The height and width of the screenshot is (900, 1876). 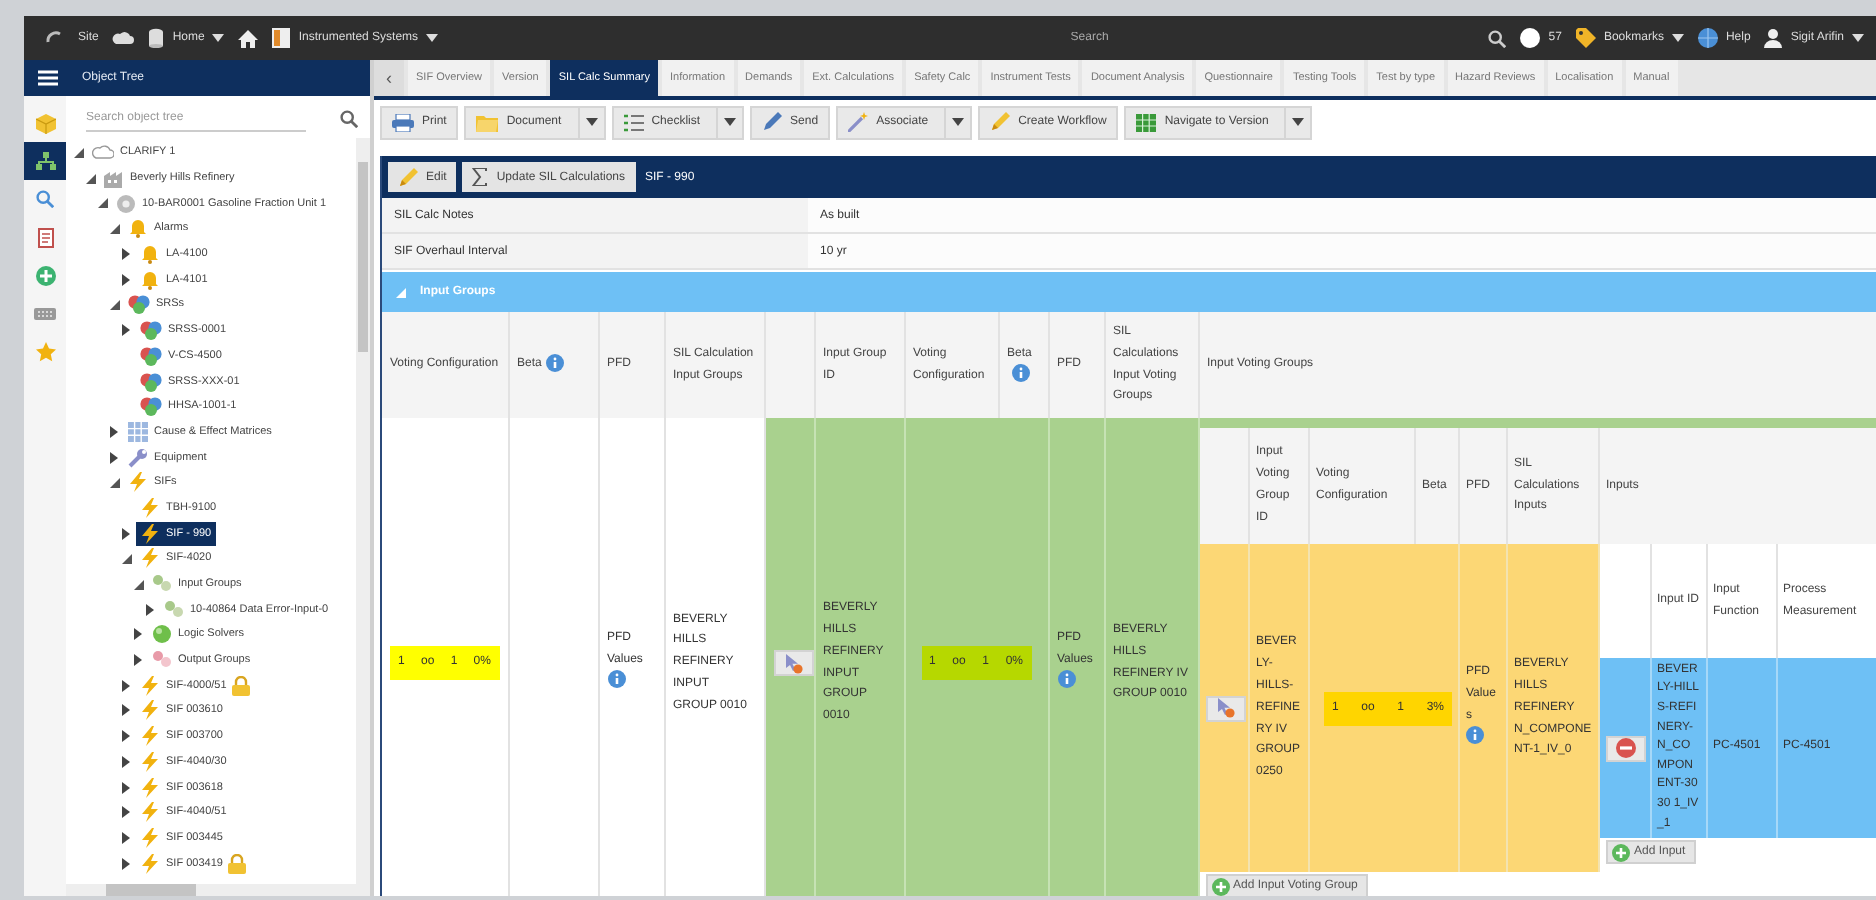 I want to click on folder-icon, so click(x=487, y=122).